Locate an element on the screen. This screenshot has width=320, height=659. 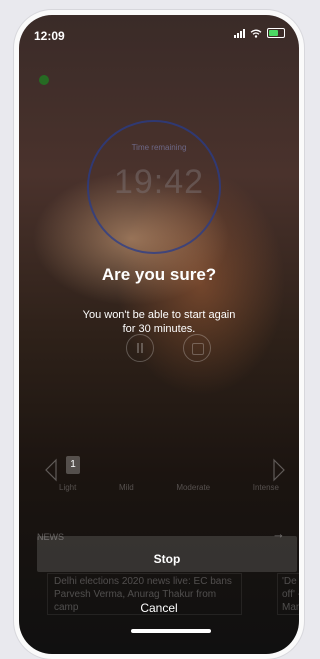
timer-label: Time remaining is located at coordinates (159, 147).